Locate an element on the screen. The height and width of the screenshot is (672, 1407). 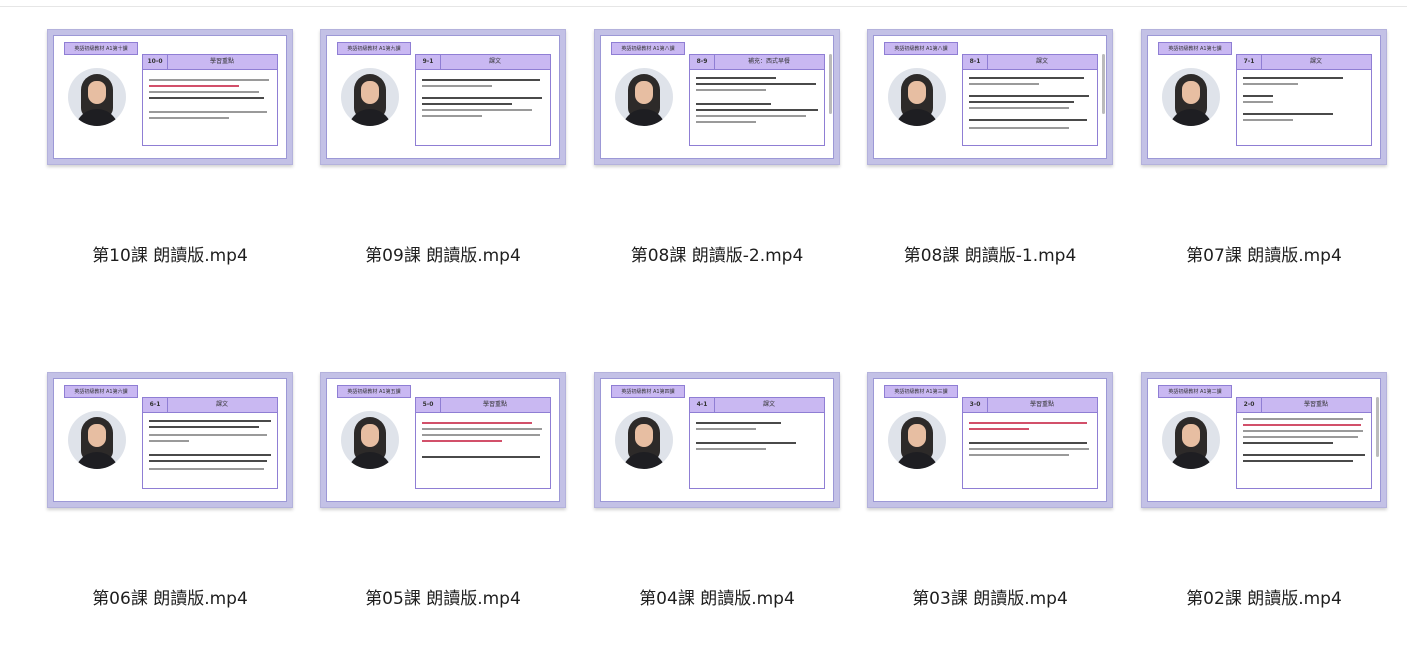
lesson-code: 3-0 is located at coordinates (975, 405).